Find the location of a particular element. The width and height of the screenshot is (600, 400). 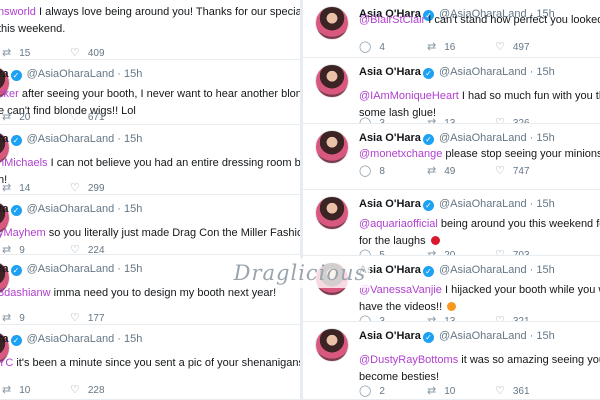

reply-icon: ◯ is located at coordinates (365, 120).